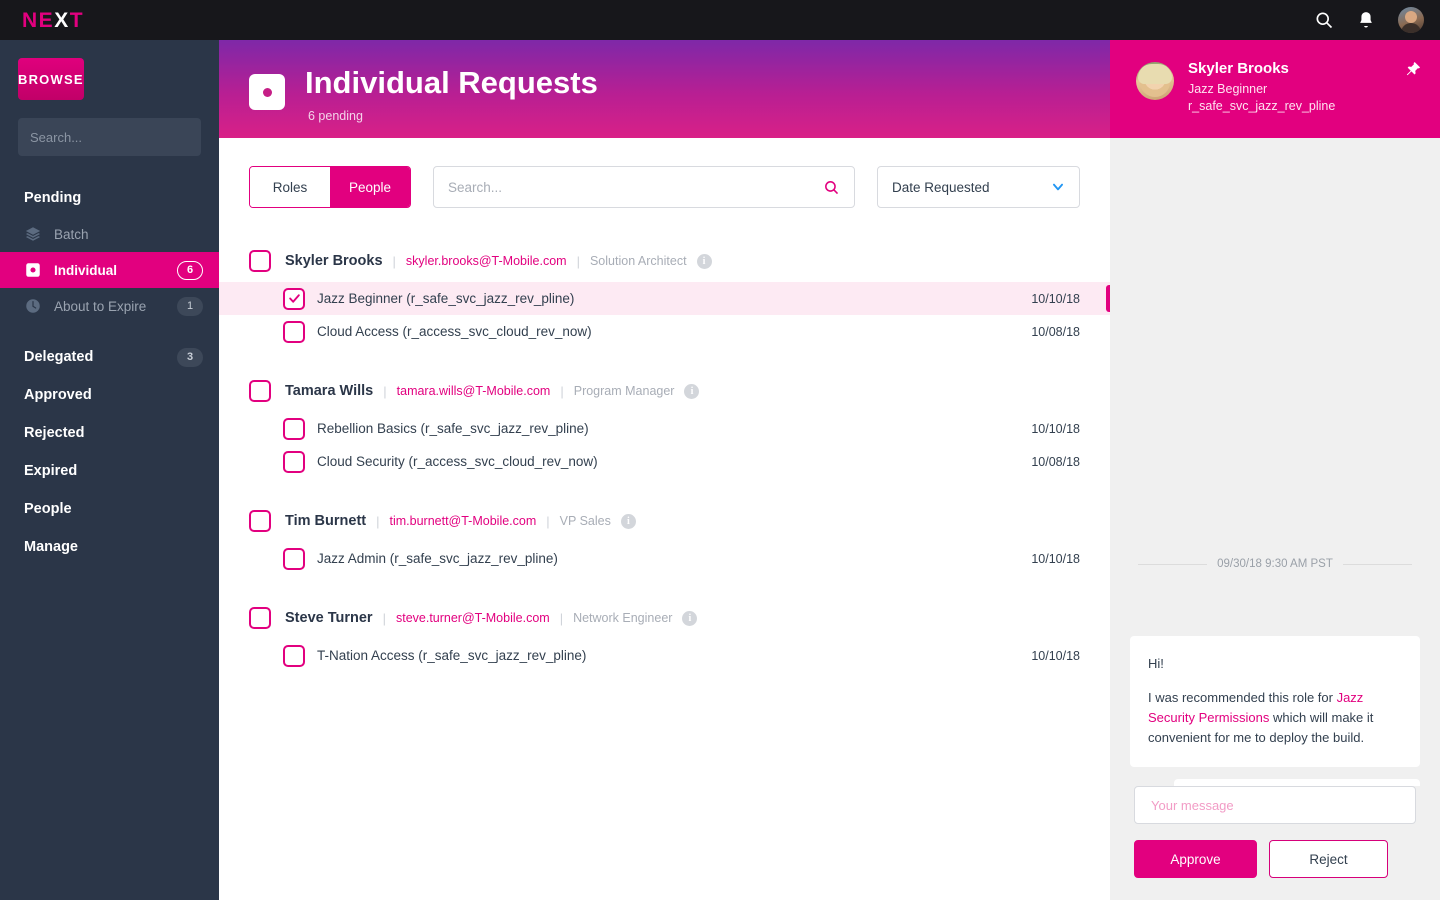 This screenshot has height=900, width=1440. I want to click on sidebar-item-expired: Expired, so click(109, 471).